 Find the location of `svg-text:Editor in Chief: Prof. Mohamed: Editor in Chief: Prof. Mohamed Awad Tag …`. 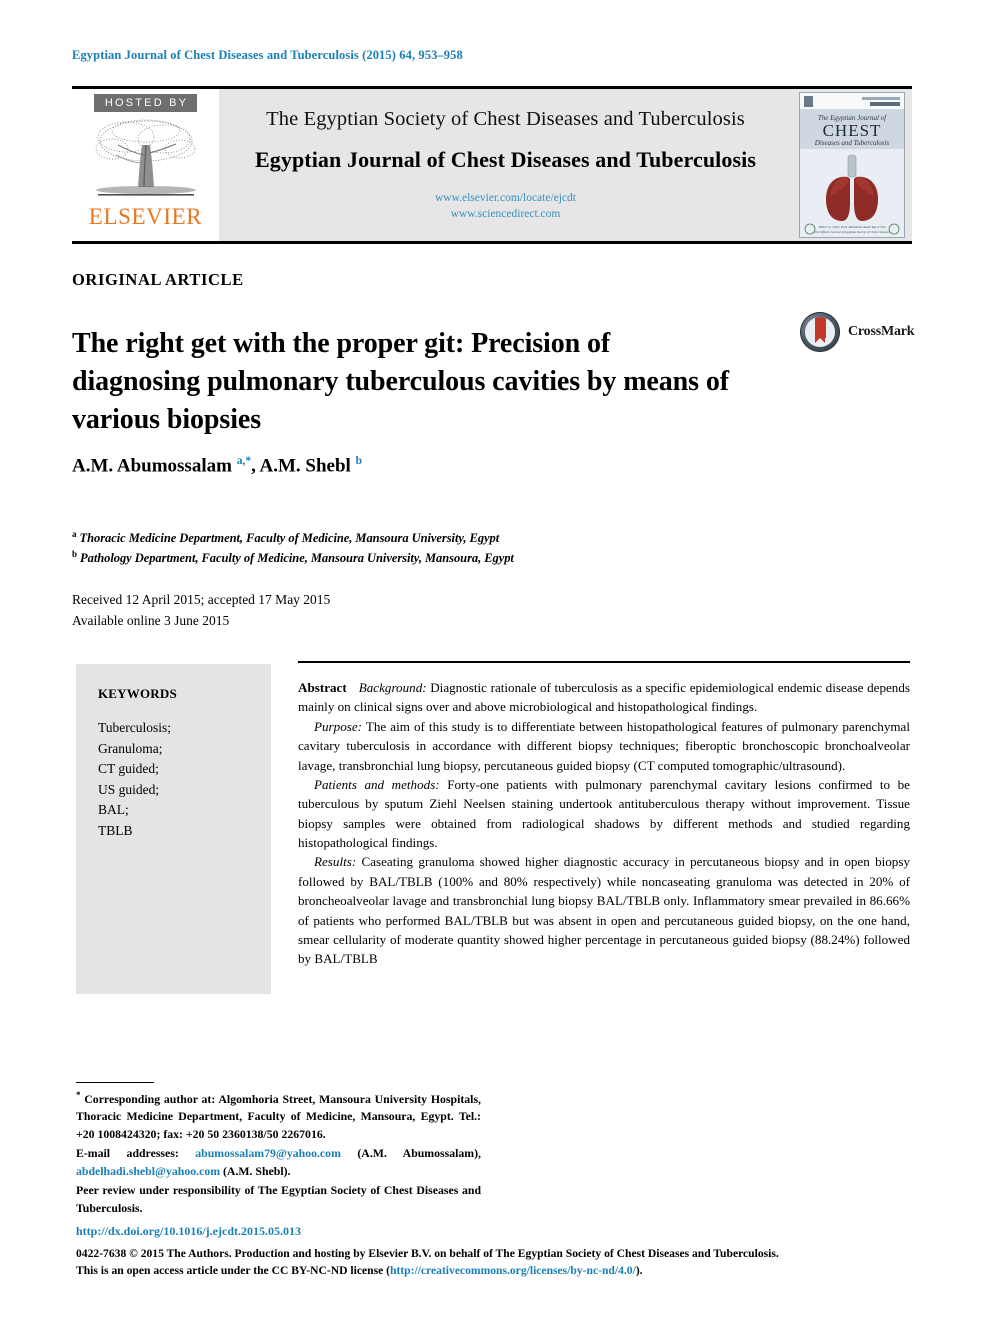

svg-text:Editor in Chief: Prof. Mohamed: Editor in Chief: Prof. Mohamed Awad Tag … is located at coordinates (852, 227).